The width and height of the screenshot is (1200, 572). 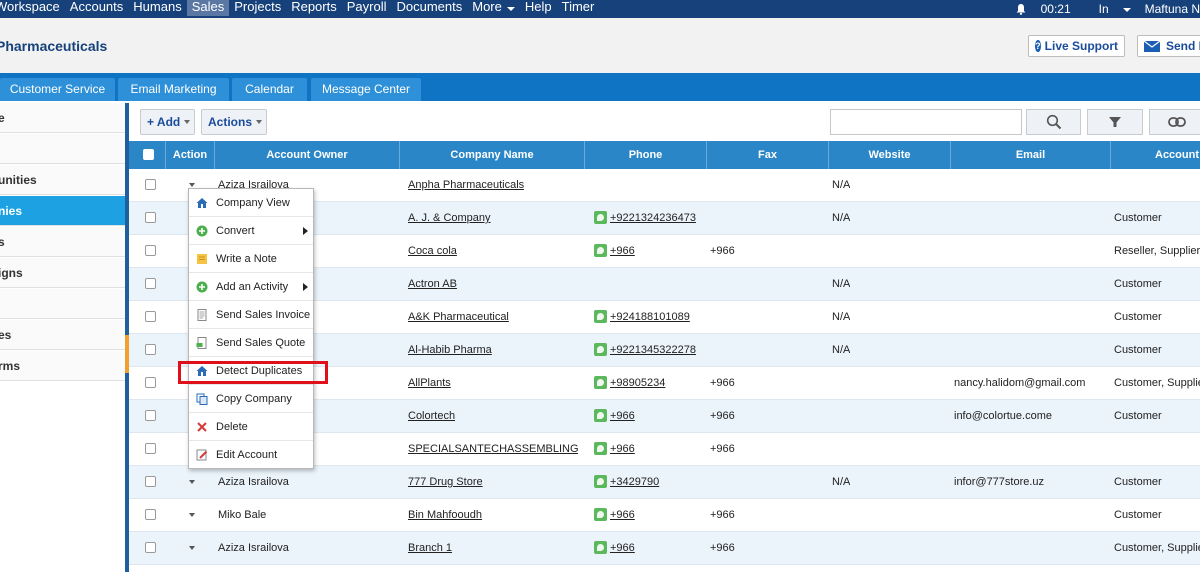 I want to click on sidebar-item-opportunities: unities, so click(x=62, y=180).